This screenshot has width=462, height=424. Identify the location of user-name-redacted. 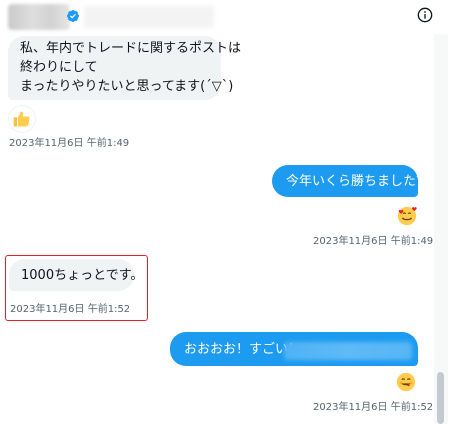
(149, 17).